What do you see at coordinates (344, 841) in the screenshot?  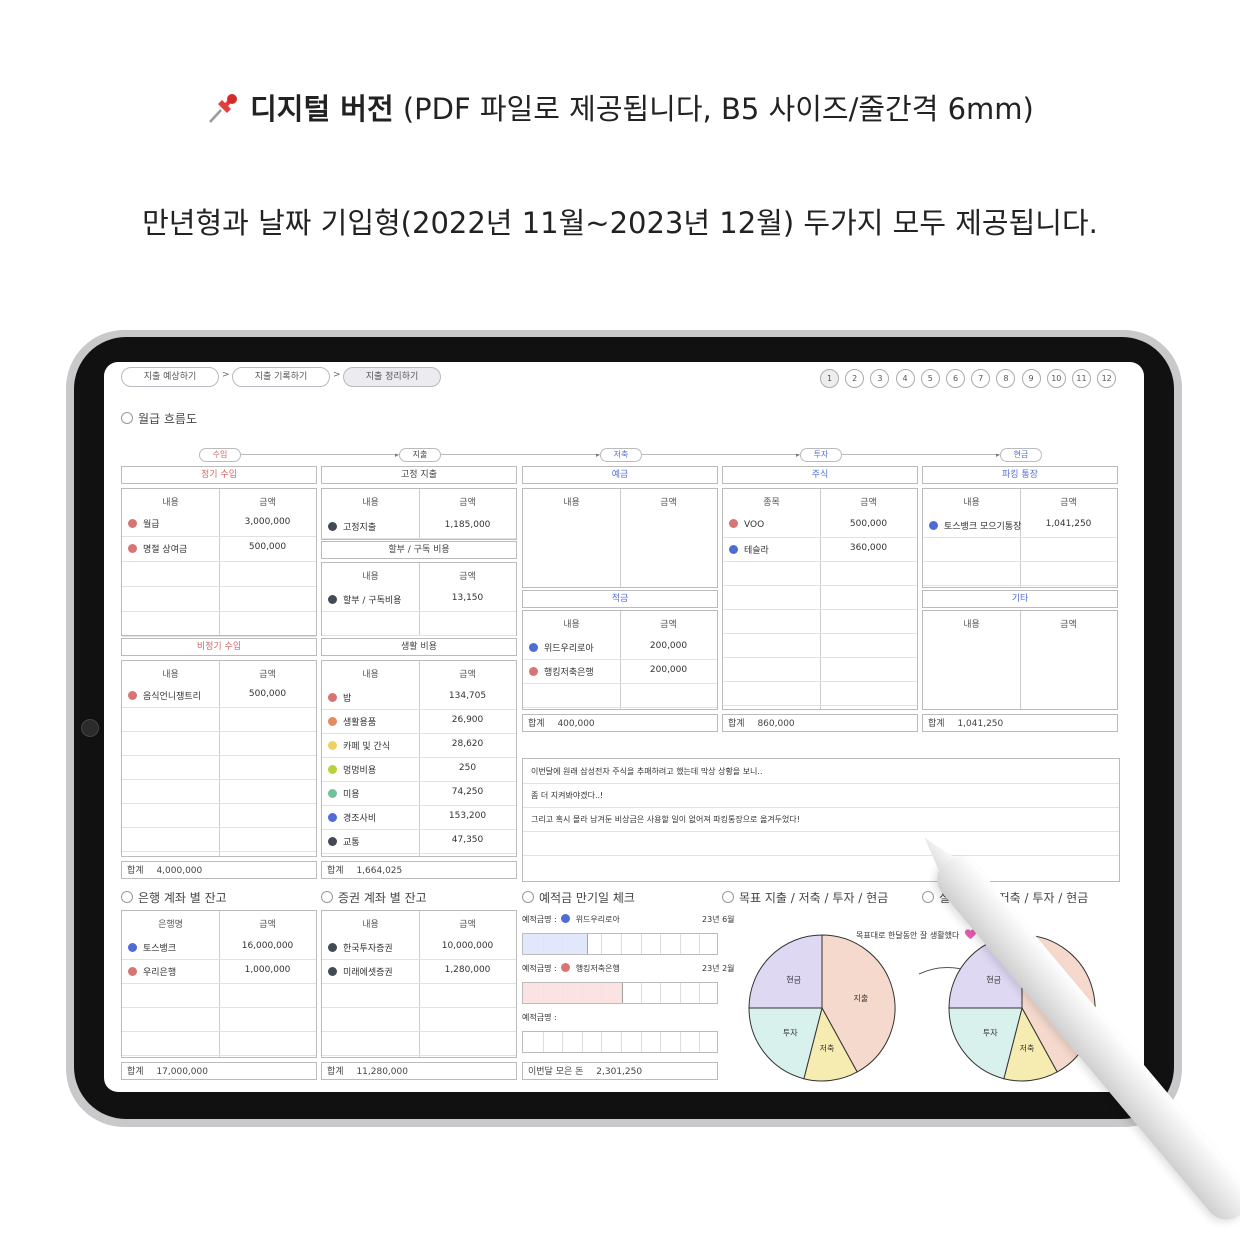 I see `table-row-name: 교통` at bounding box center [344, 841].